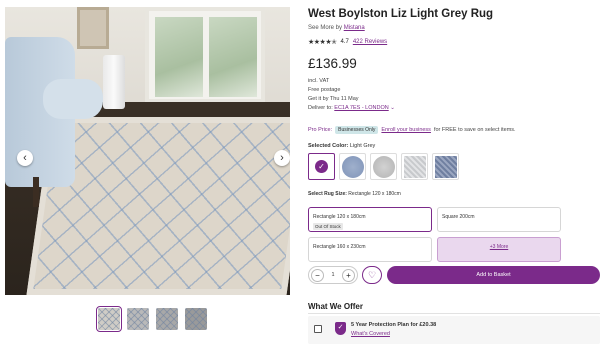 Image resolution: width=600 pixels, height=349 pixels. I want to click on pro-price-label: Pro Price:, so click(320, 130).